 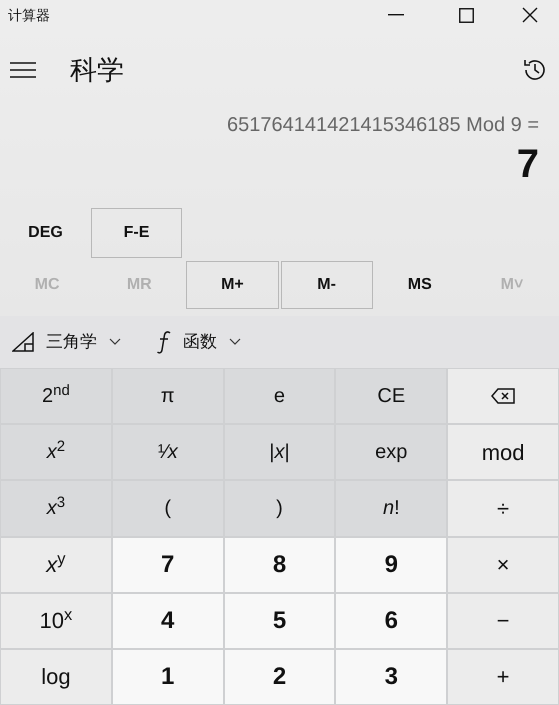 What do you see at coordinates (29, 15) in the screenshot?
I see `window-title: 计算器` at bounding box center [29, 15].